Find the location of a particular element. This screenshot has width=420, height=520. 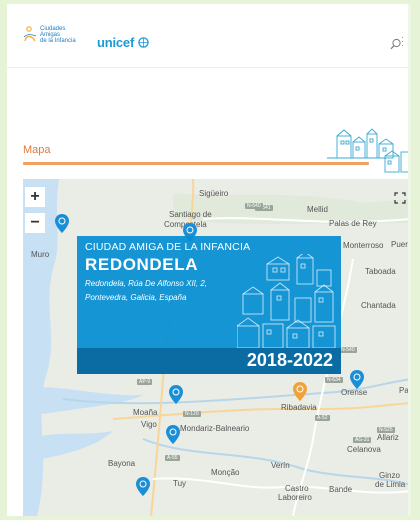

map-place: Bande is located at coordinates (341, 489).